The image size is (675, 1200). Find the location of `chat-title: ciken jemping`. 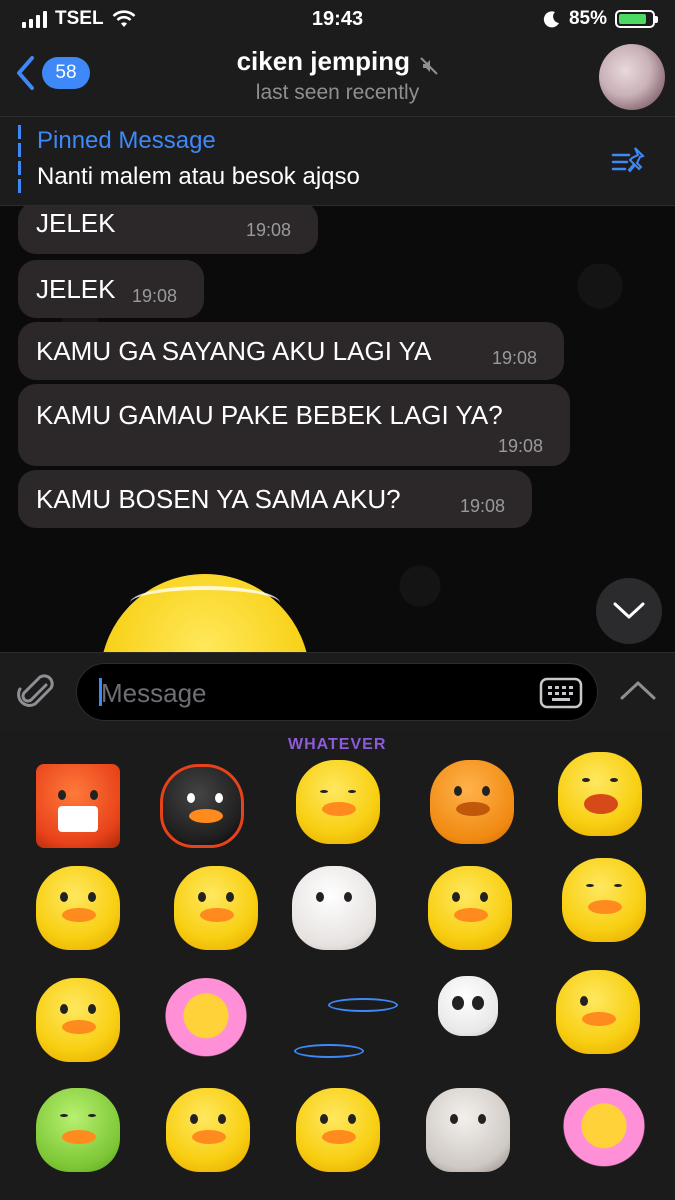

chat-title: ciken jemping is located at coordinates (323, 61).